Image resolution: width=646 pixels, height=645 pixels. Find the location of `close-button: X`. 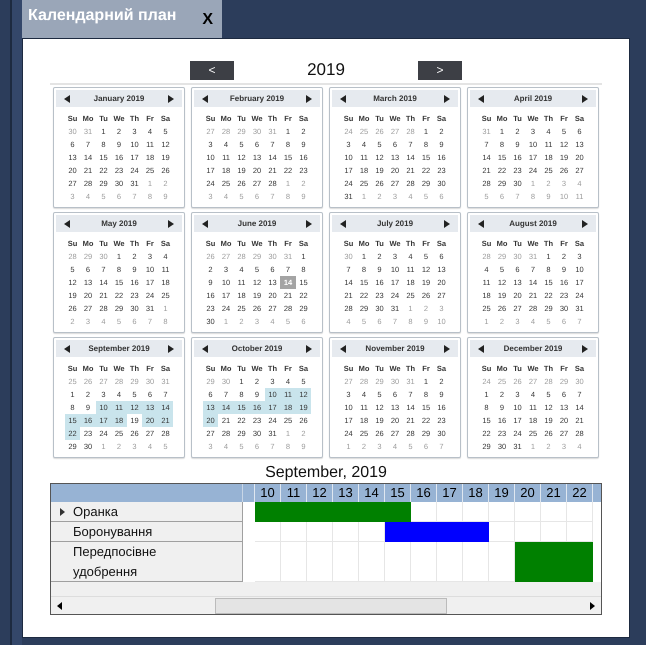

close-button: X is located at coordinates (208, 20).